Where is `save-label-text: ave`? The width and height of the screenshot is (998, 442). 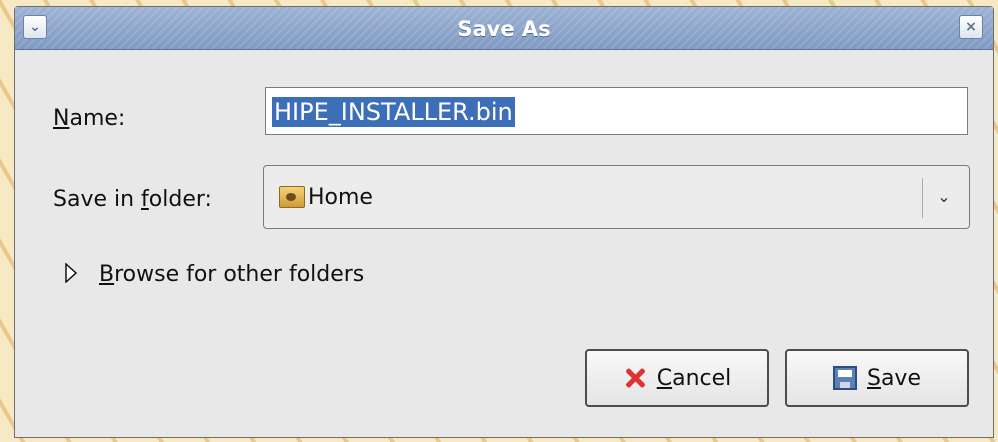 save-label-text: ave is located at coordinates (900, 378).